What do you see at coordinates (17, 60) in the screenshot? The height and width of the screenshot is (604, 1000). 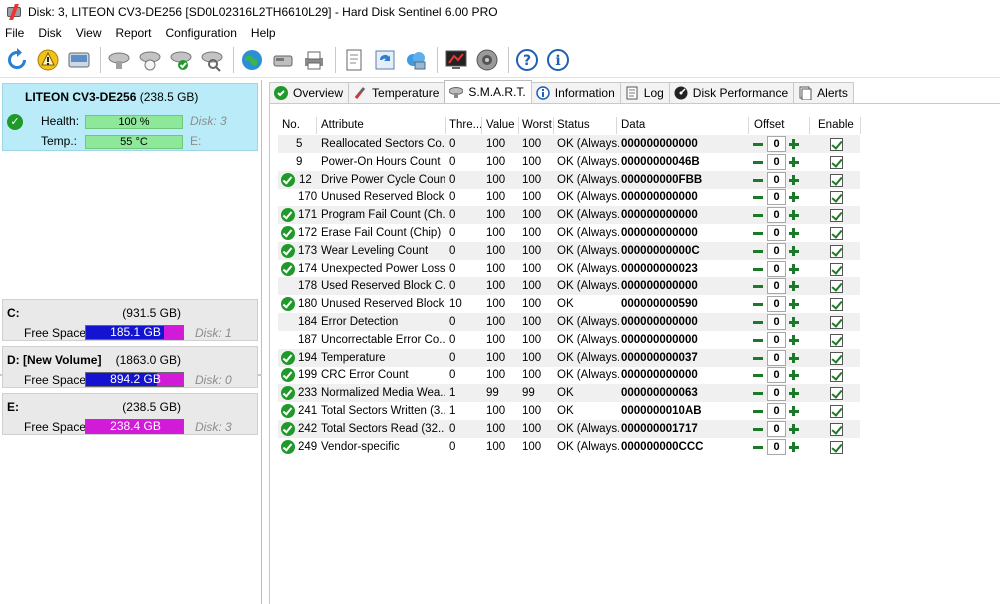 I see `refresh-icon` at bounding box center [17, 60].